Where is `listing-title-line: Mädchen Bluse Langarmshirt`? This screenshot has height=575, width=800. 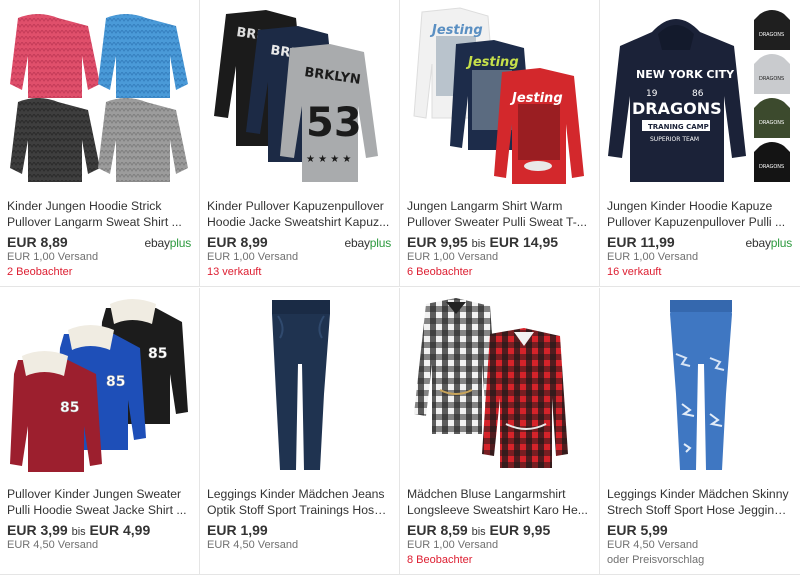 listing-title-line: Mädchen Bluse Langarmshirt is located at coordinates (486, 494).